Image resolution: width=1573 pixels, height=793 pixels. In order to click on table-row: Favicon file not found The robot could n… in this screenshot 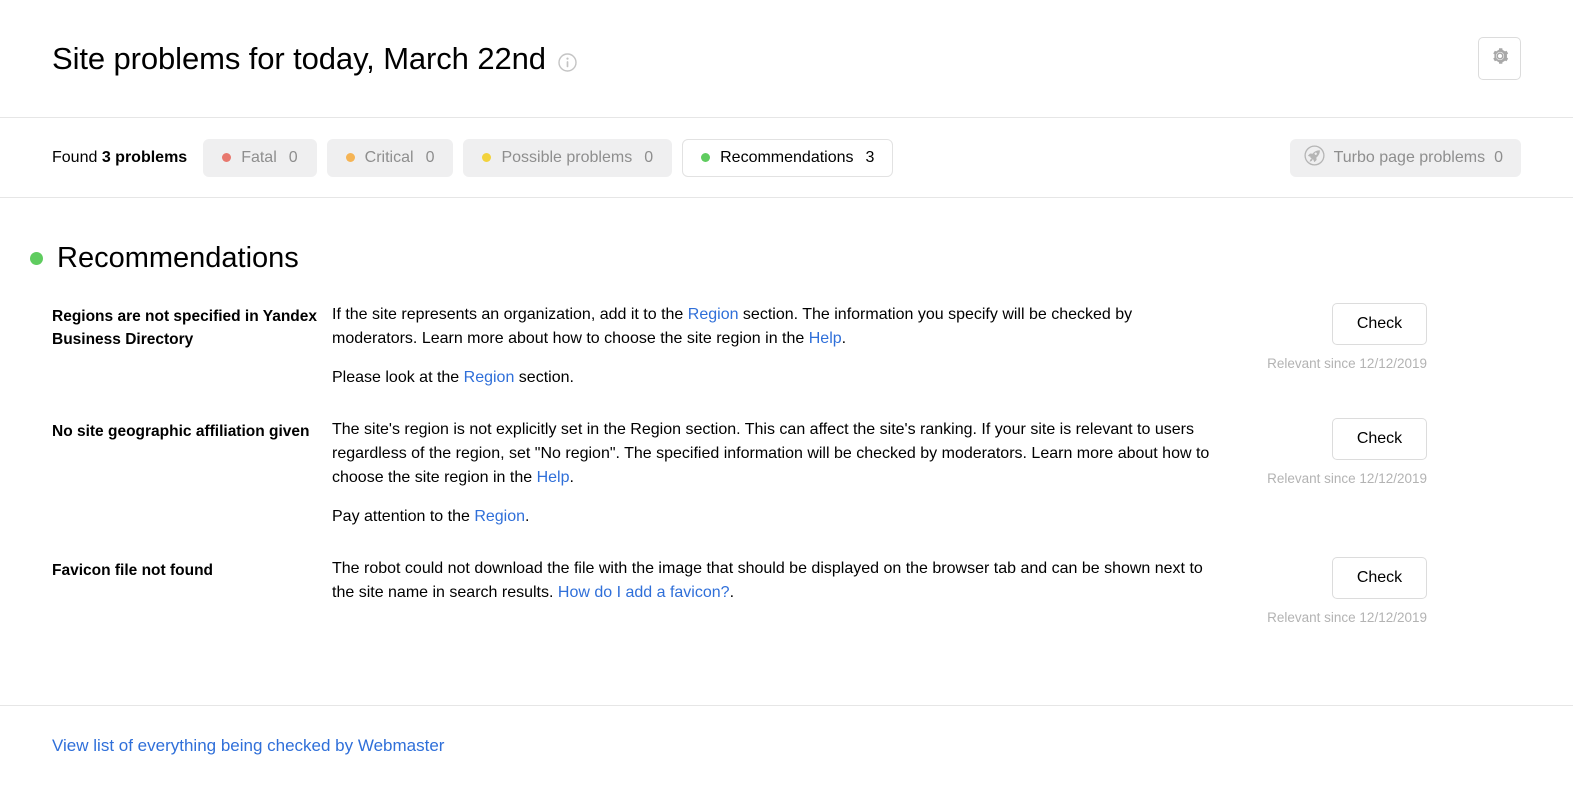, I will do `click(786, 605)`.